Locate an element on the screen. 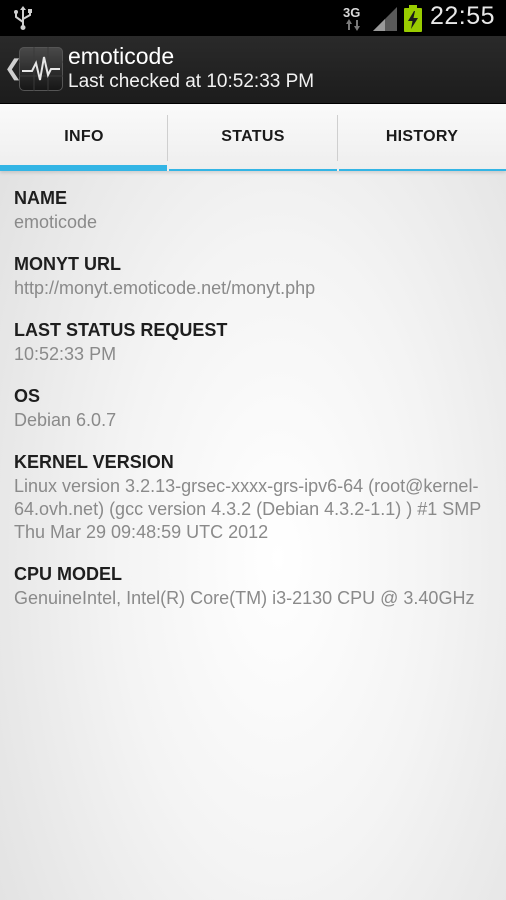 This screenshot has width=506, height=900. field-label: NAME is located at coordinates (40, 198).